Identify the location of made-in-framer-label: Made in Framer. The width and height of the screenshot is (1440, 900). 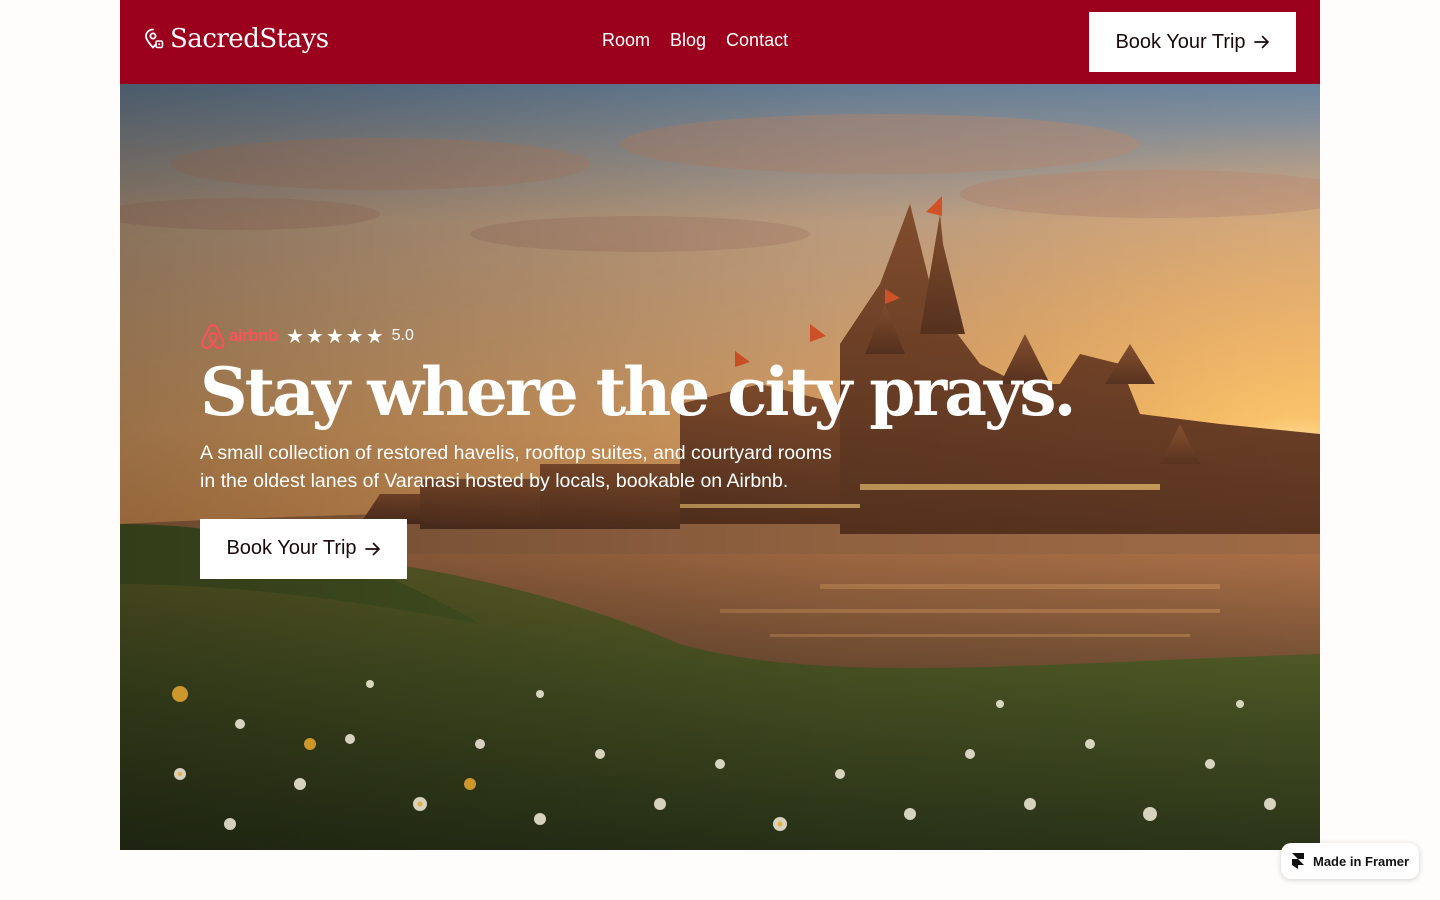
(1361, 861).